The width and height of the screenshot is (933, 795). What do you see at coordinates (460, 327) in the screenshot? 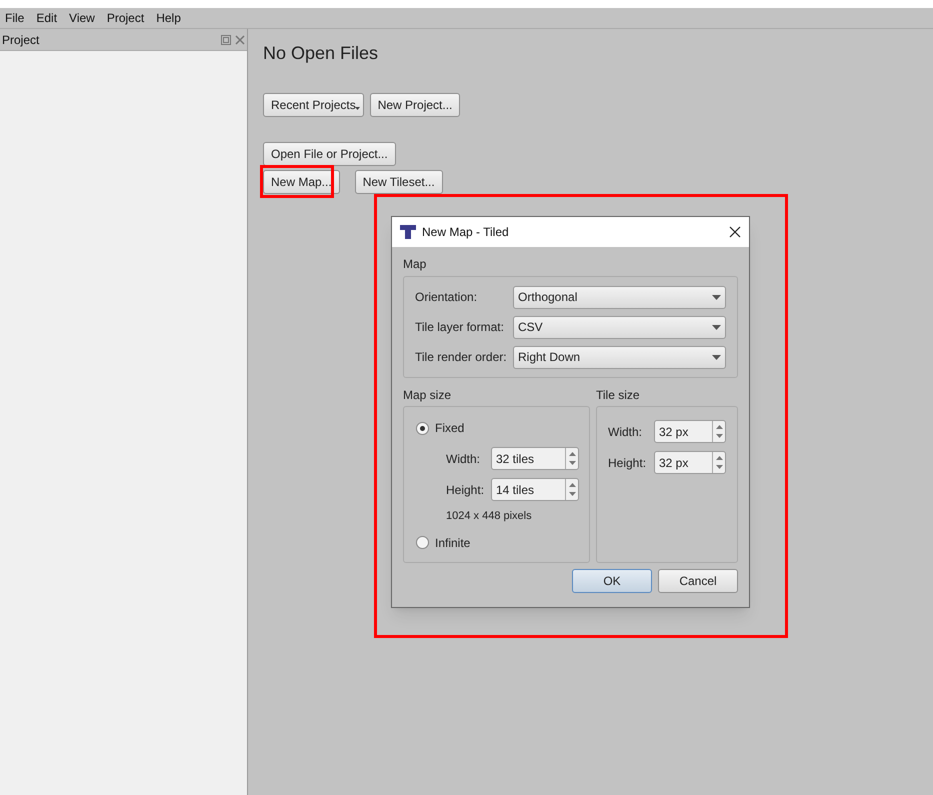
I see `field-label: Tile layer format:` at bounding box center [460, 327].